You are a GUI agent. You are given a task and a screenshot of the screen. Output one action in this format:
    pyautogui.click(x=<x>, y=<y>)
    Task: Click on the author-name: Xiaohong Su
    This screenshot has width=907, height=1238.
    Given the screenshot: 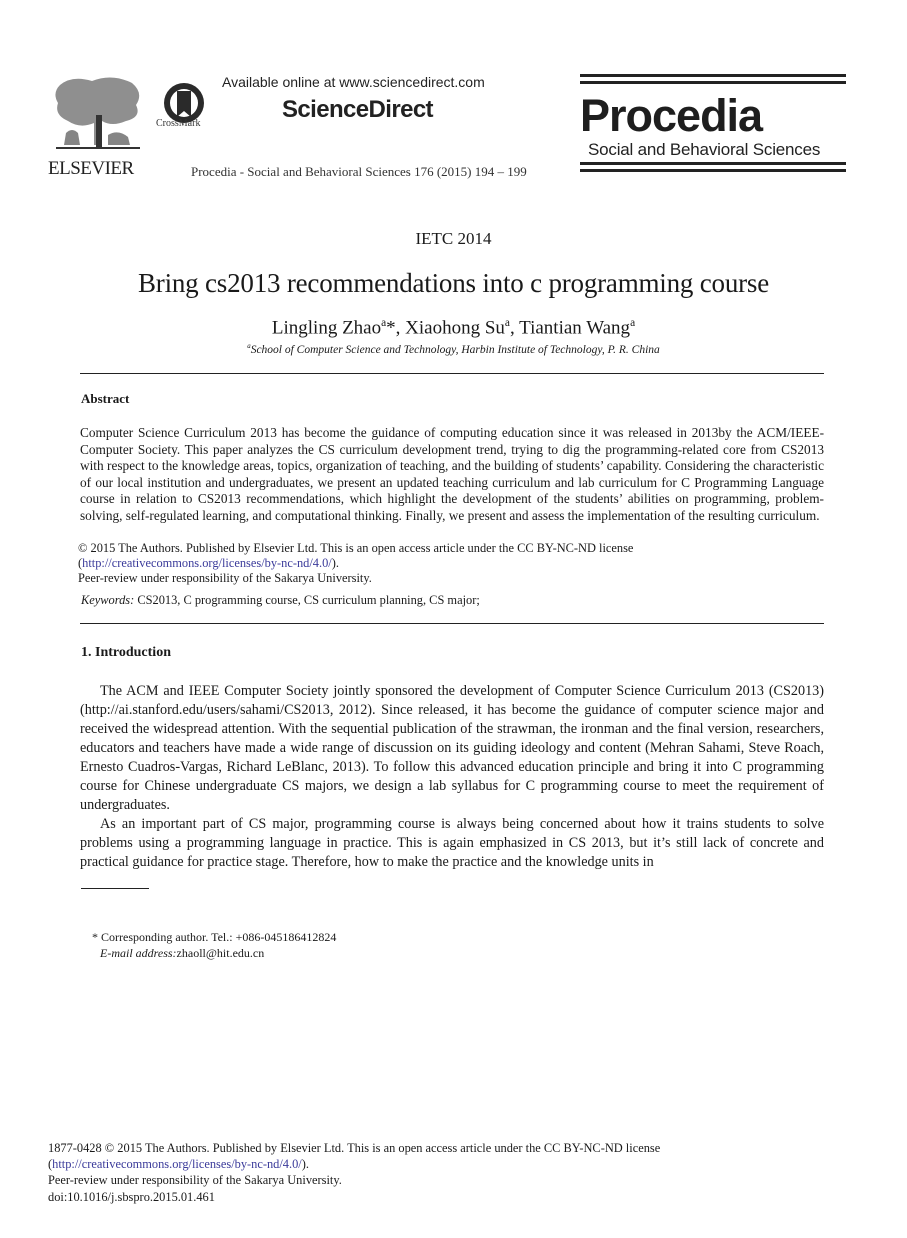 What is the action you would take?
    pyautogui.click(x=455, y=327)
    